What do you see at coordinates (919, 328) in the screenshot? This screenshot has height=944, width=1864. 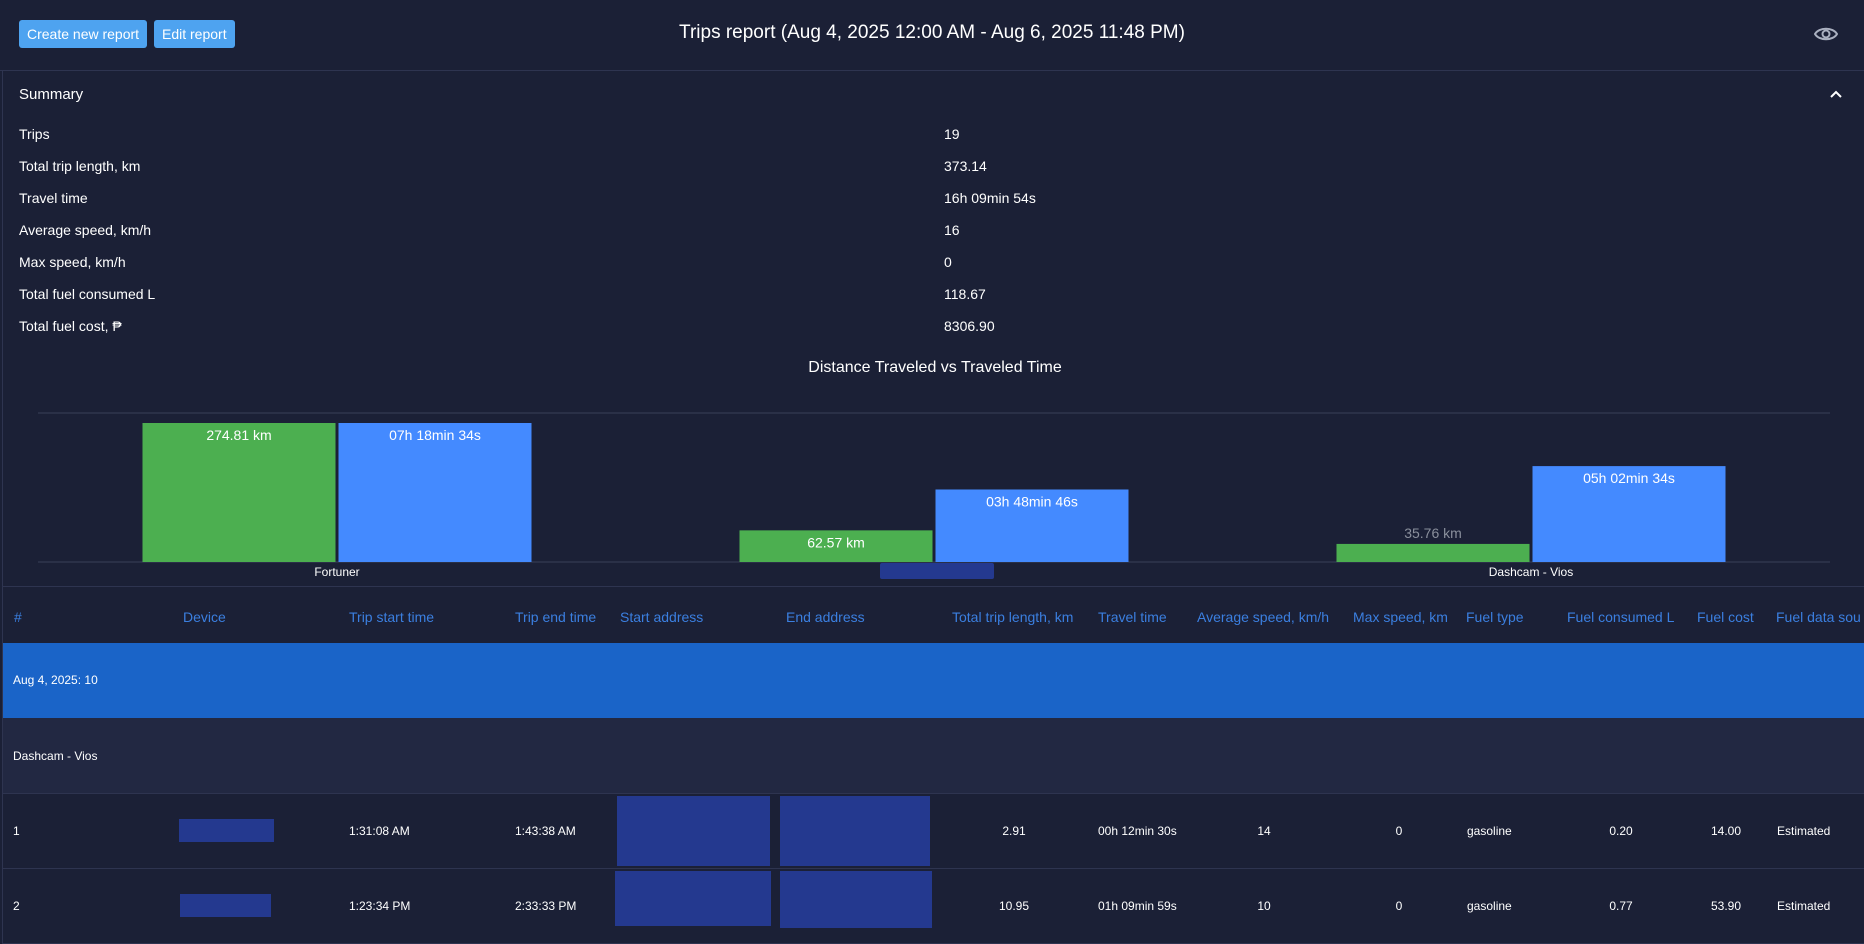 I see `summary-row: Total fuel cost, ₱ 8306.90` at bounding box center [919, 328].